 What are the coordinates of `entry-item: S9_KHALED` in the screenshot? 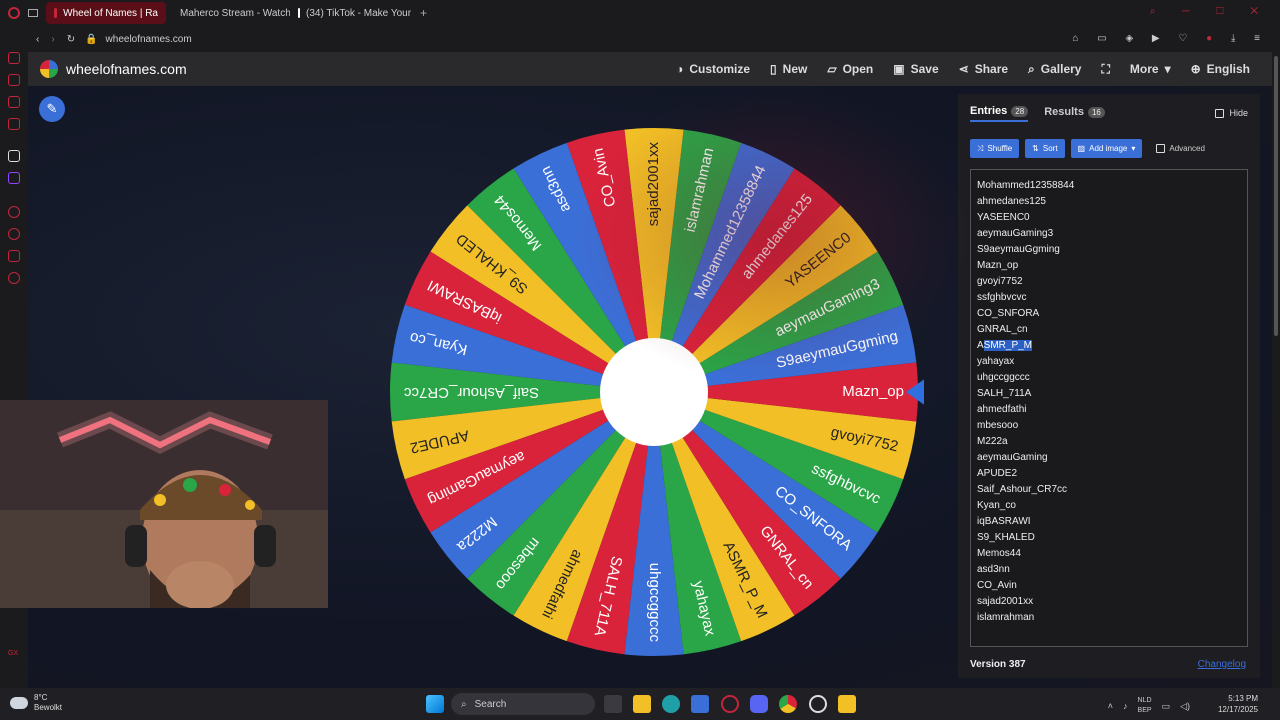 It's located at (1112, 538).